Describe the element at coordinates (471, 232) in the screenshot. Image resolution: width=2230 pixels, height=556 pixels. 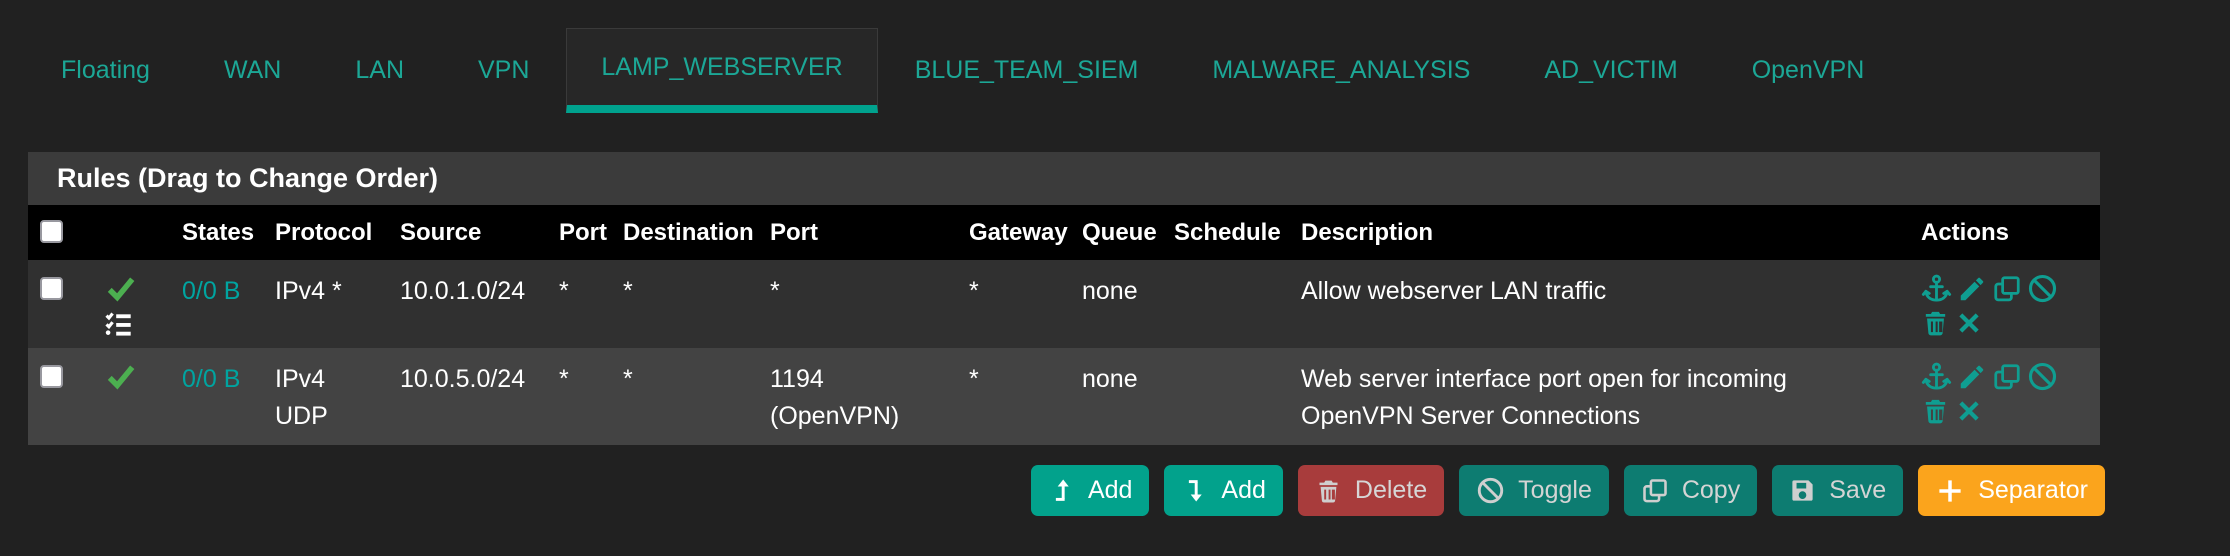
I see `source-column-header: Source` at that location.